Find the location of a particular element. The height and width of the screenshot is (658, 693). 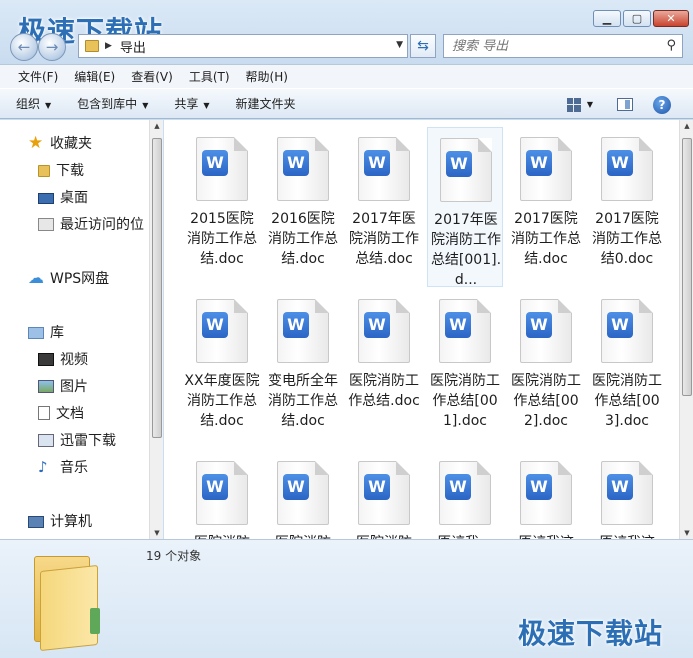

nav-favorites: ★ 收藏夹 is located at coordinates (60, 143).